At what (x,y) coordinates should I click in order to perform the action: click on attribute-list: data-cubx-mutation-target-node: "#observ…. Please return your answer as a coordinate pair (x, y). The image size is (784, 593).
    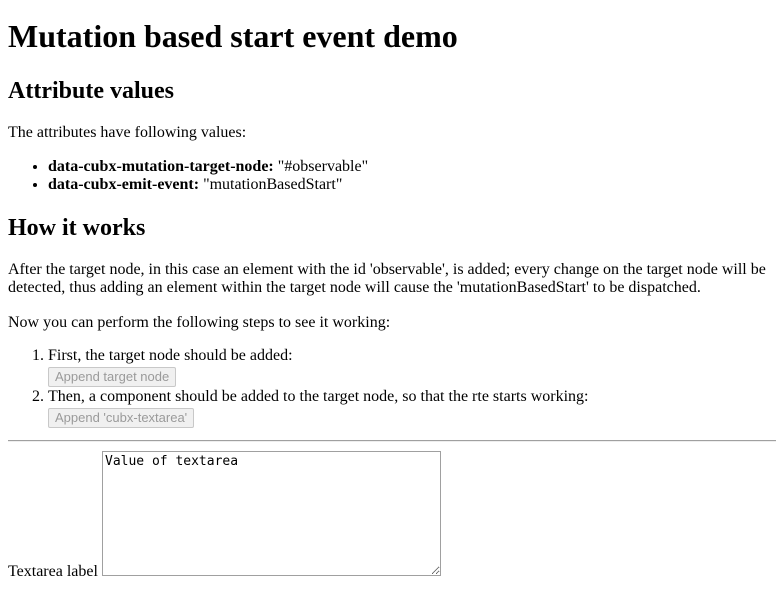
    Looking at the image, I should click on (188, 176).